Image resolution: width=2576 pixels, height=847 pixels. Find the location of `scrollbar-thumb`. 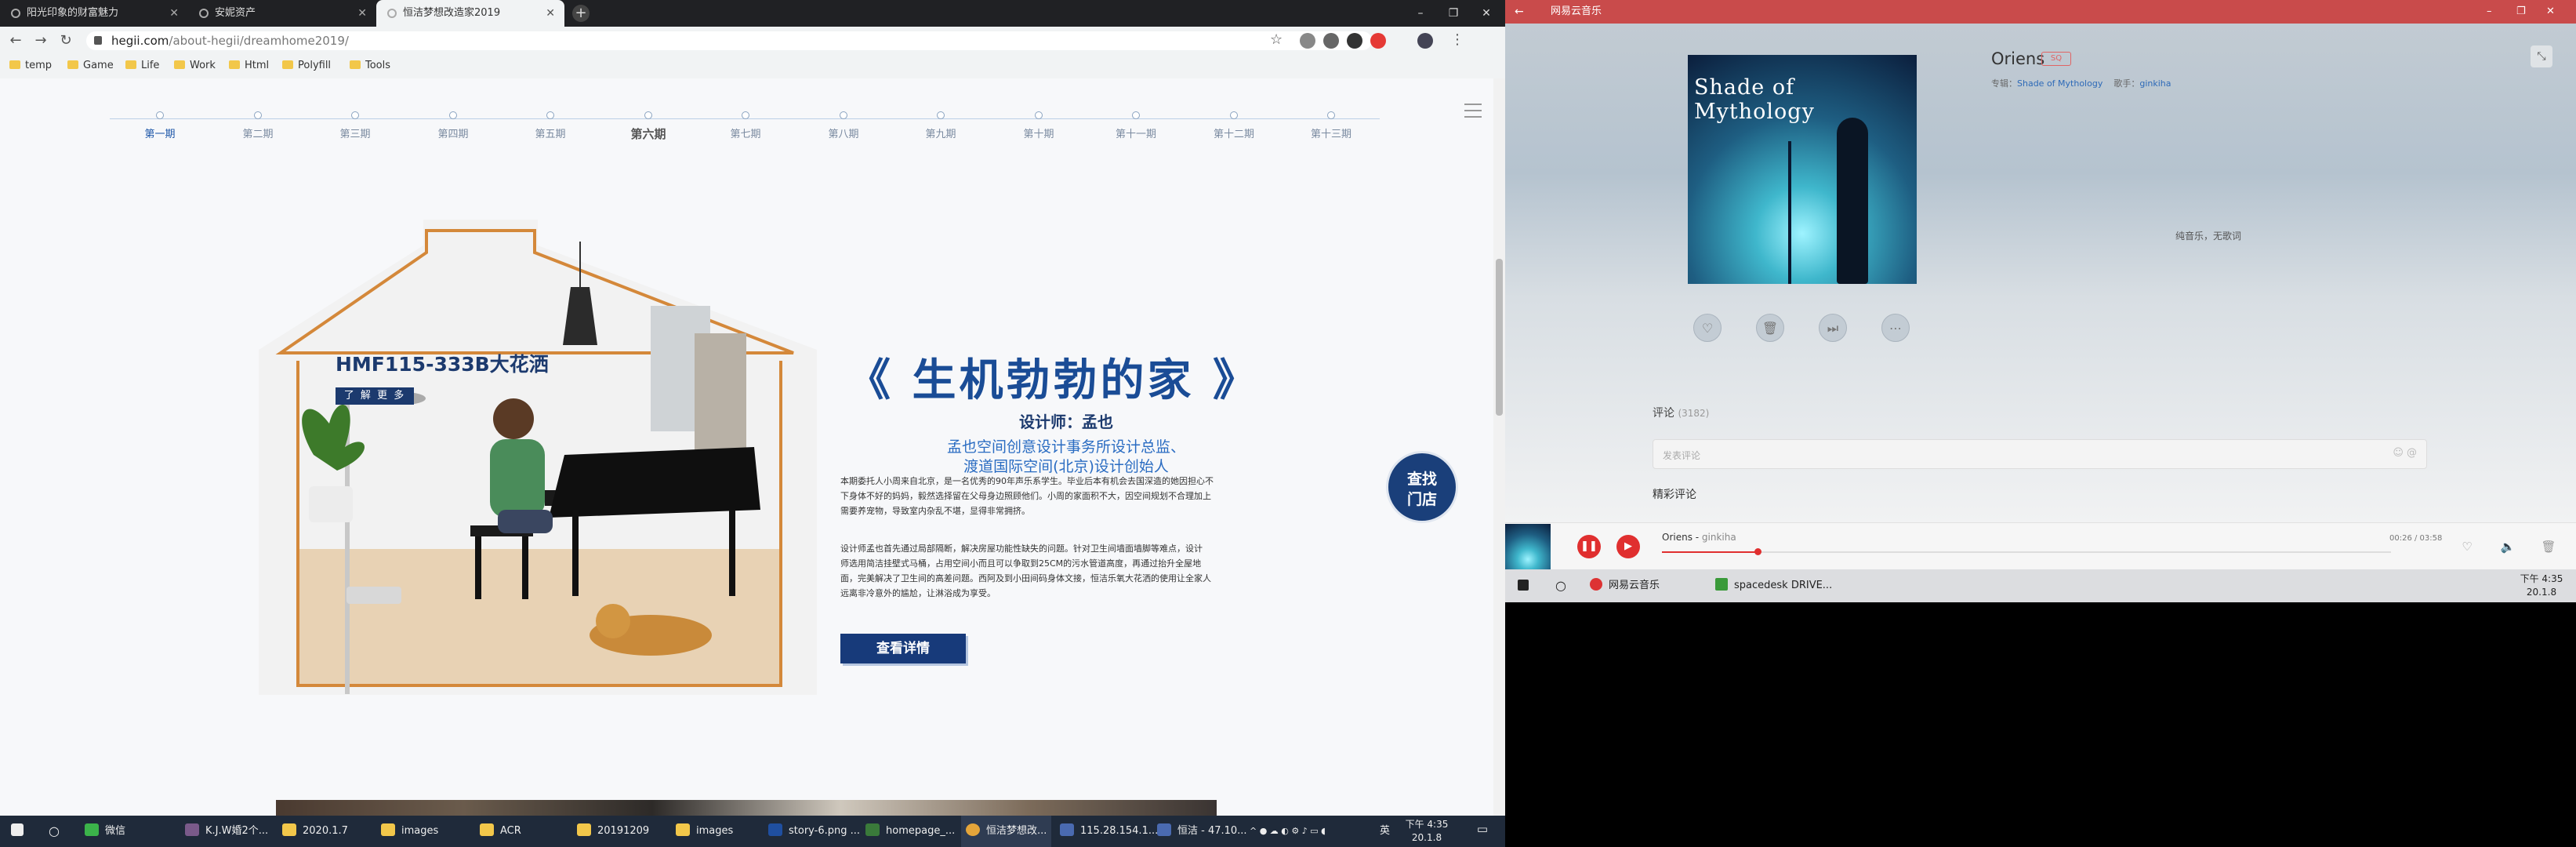

scrollbar-thumb is located at coordinates (1500, 337).